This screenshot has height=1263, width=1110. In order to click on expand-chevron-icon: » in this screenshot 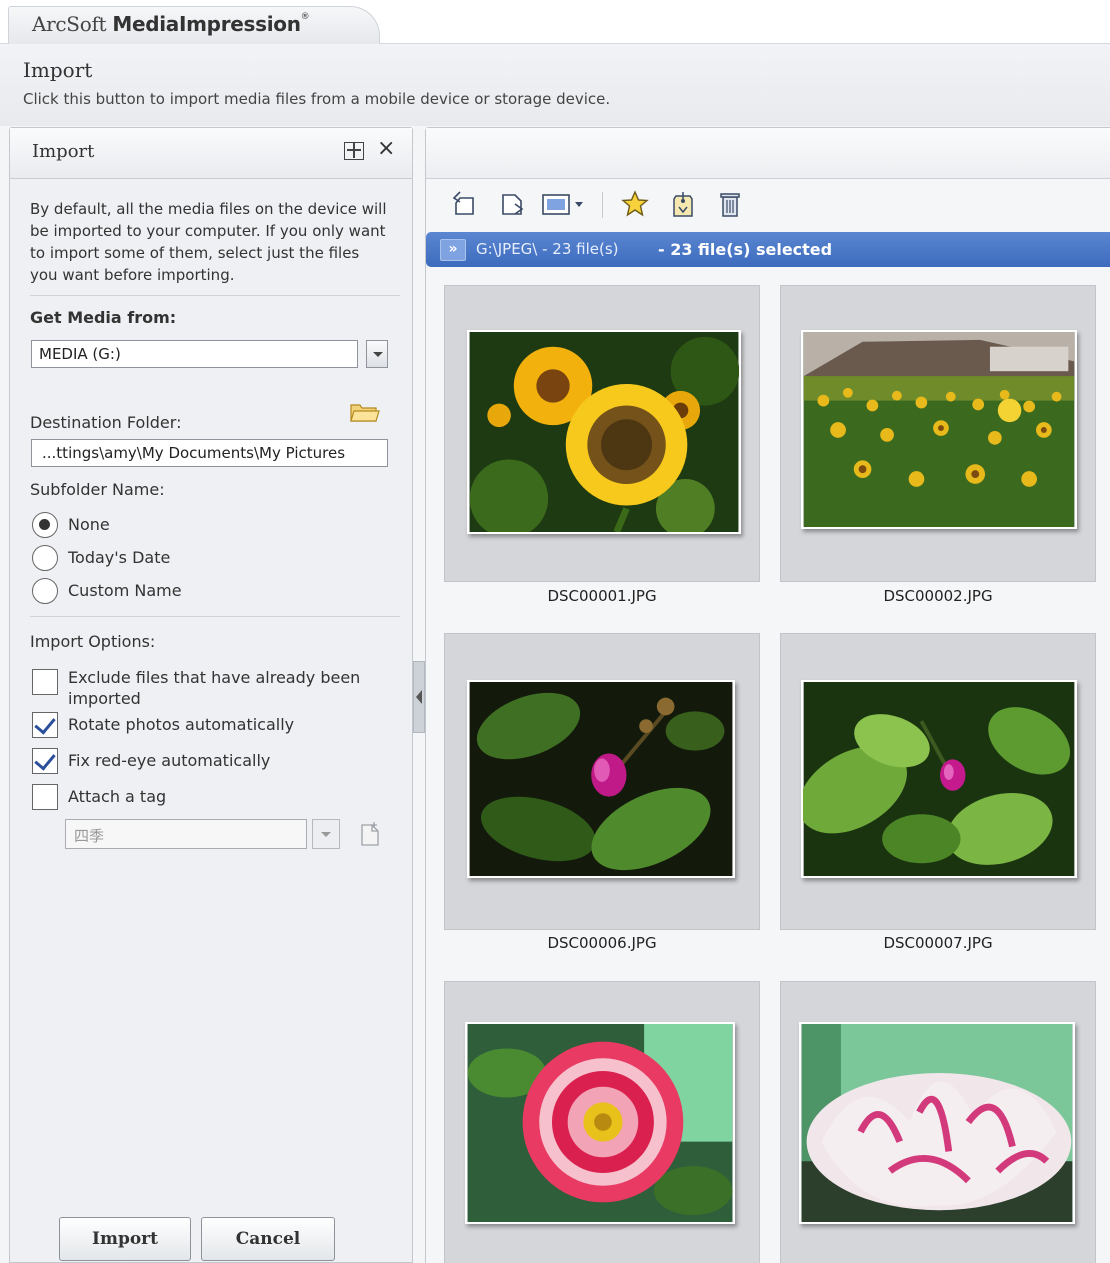, I will do `click(453, 250)`.